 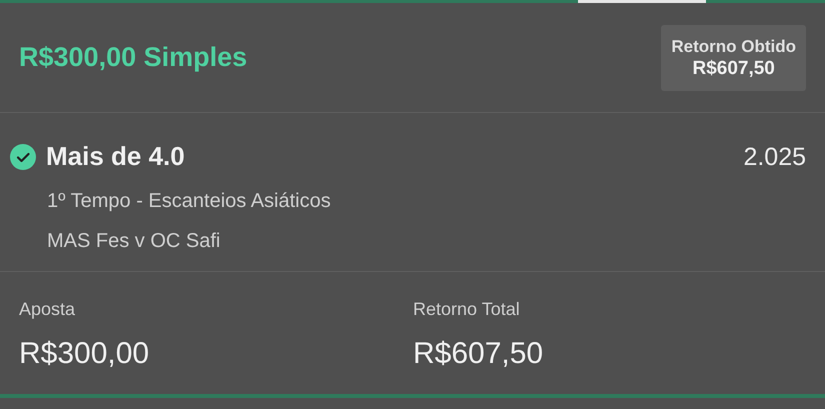 I want to click on badge-amount: R$607,50, so click(x=733, y=69).